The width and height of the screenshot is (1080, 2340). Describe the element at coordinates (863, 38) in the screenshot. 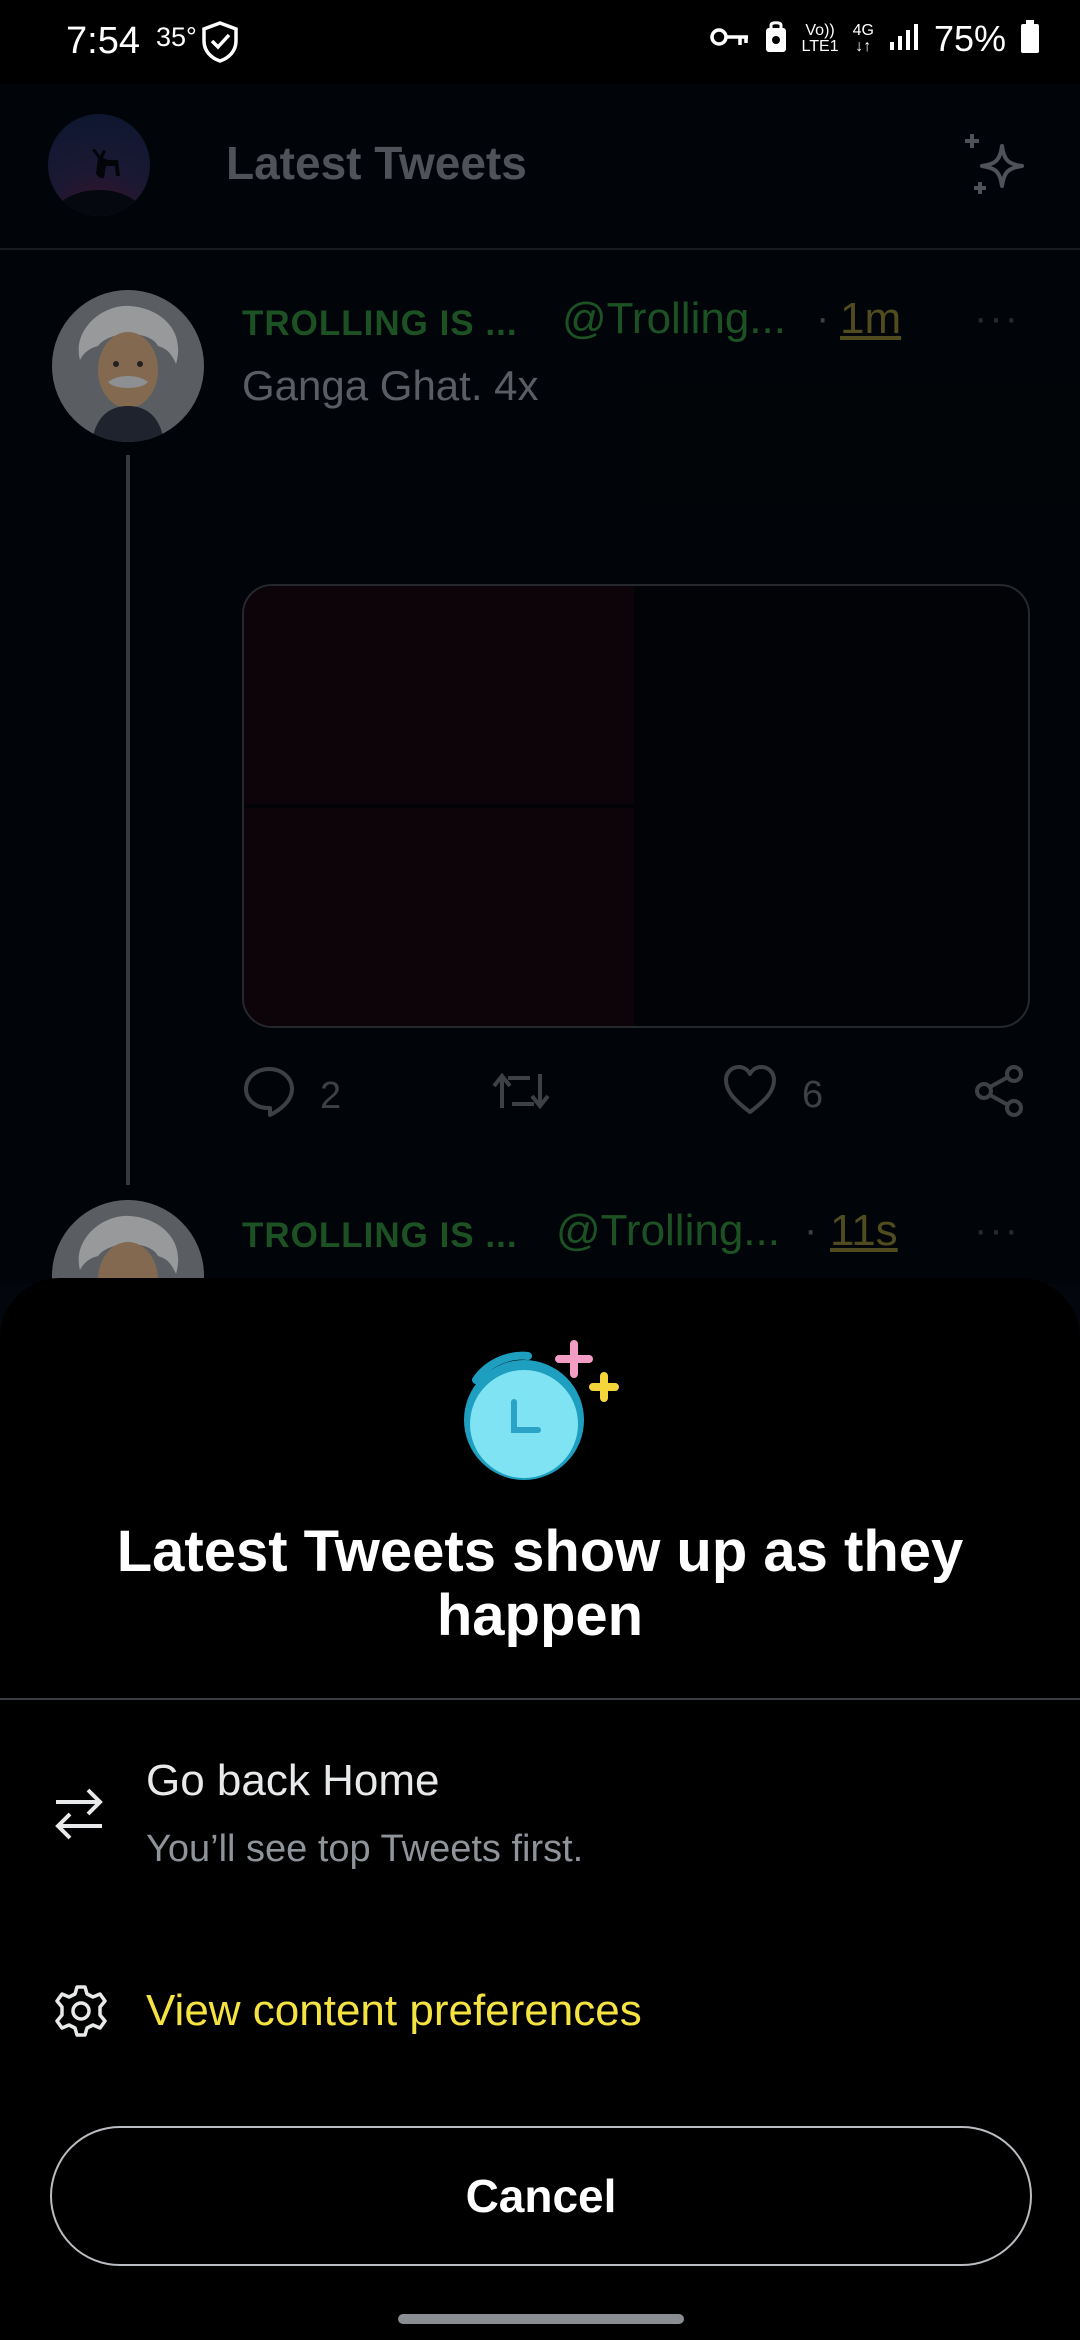

I see `network-4g: 4G ↓↑` at that location.